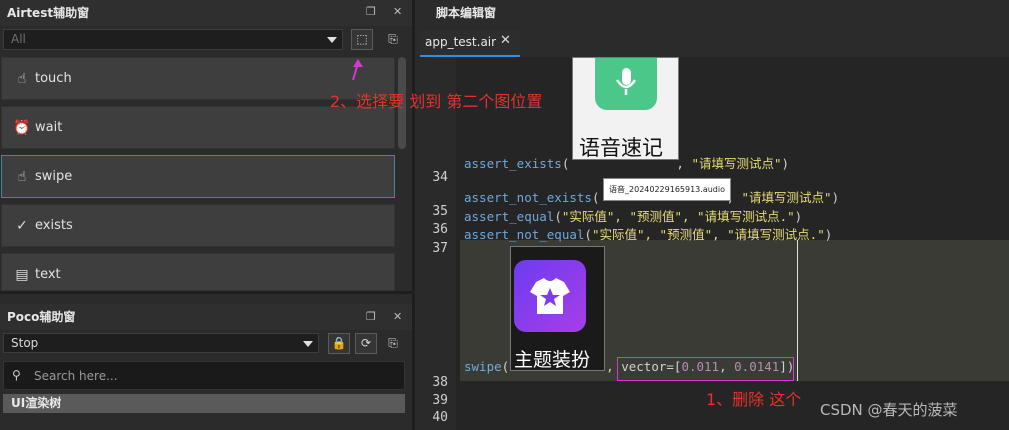 Image resolution: width=1009 pixels, height=430 pixels. I want to click on poco-record-button: ⎘, so click(393, 343).